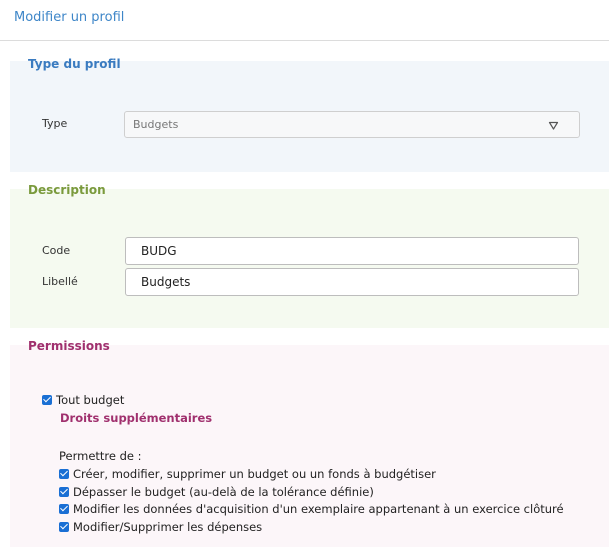 This screenshot has height=547, width=609. Describe the element at coordinates (69, 17) in the screenshot. I see `page-title: Modifier un profil` at that location.